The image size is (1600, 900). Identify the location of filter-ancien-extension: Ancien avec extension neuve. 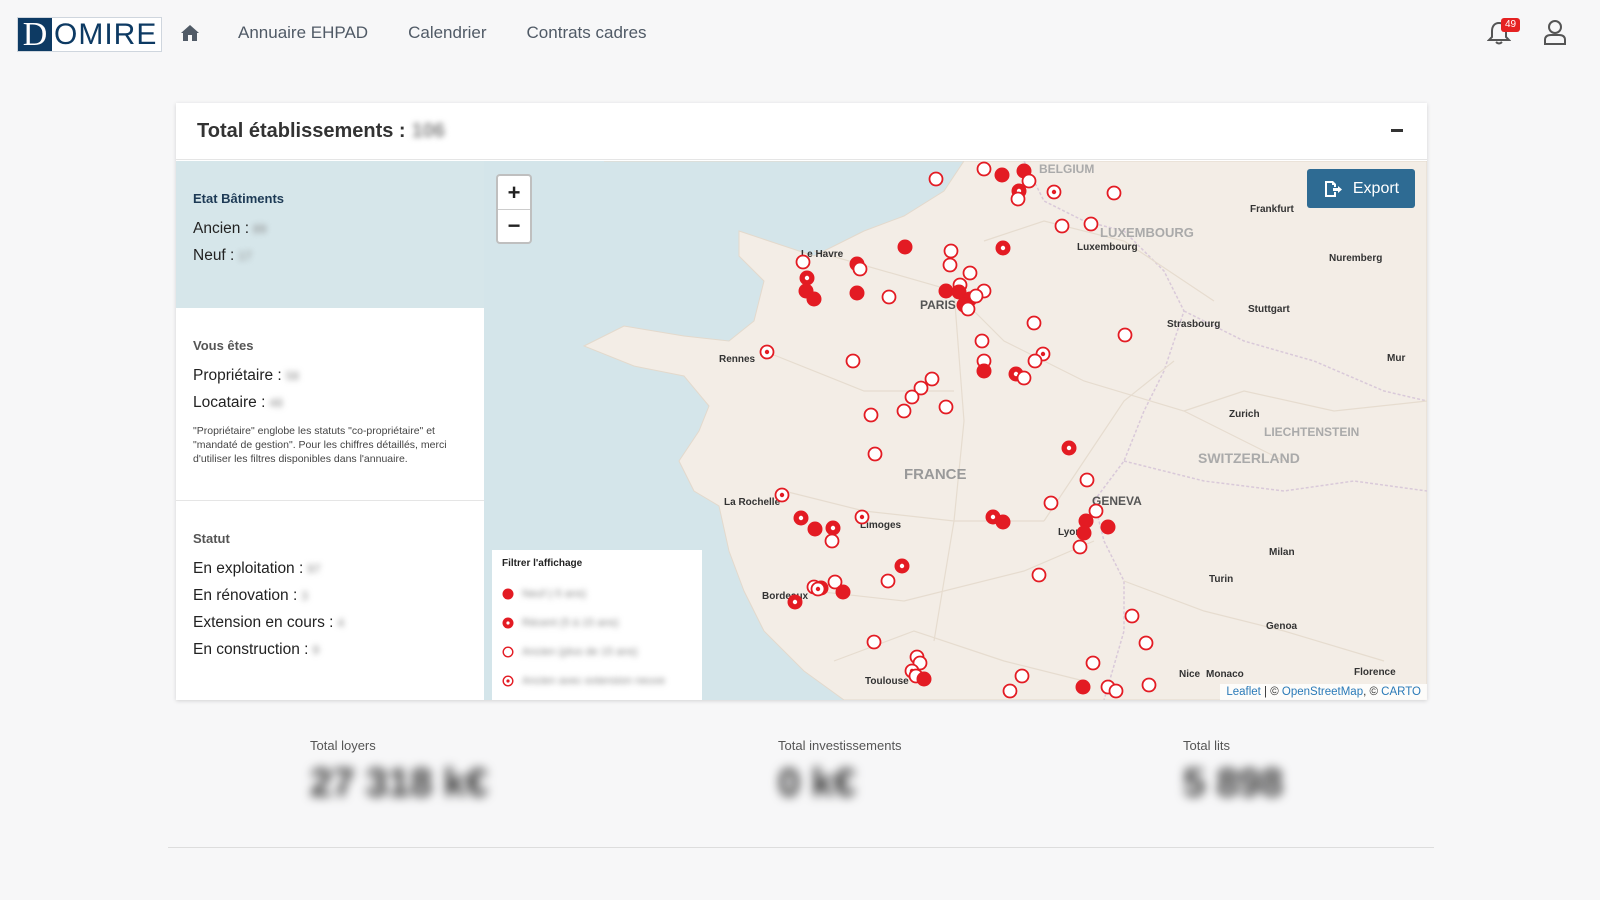
(597, 680).